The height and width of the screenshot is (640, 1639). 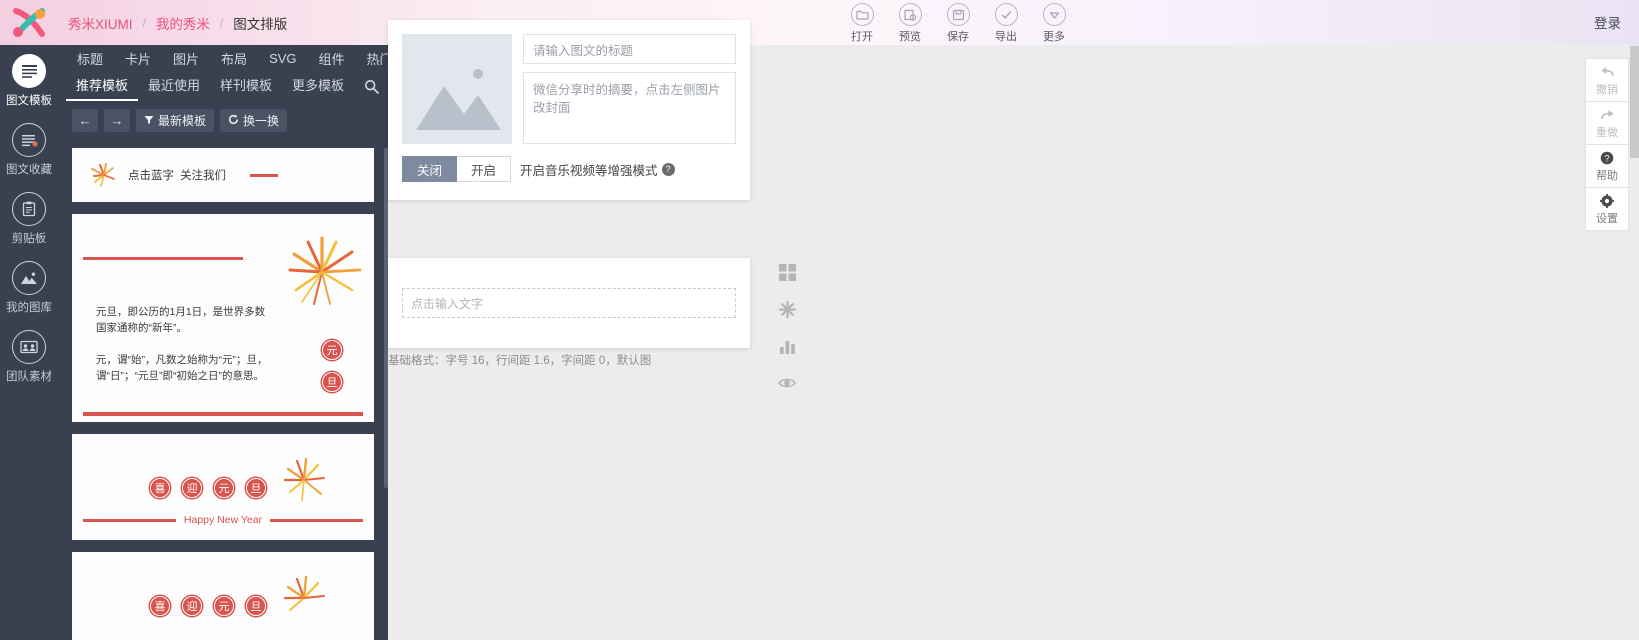 I want to click on mode-on-button: 开启, so click(x=484, y=169).